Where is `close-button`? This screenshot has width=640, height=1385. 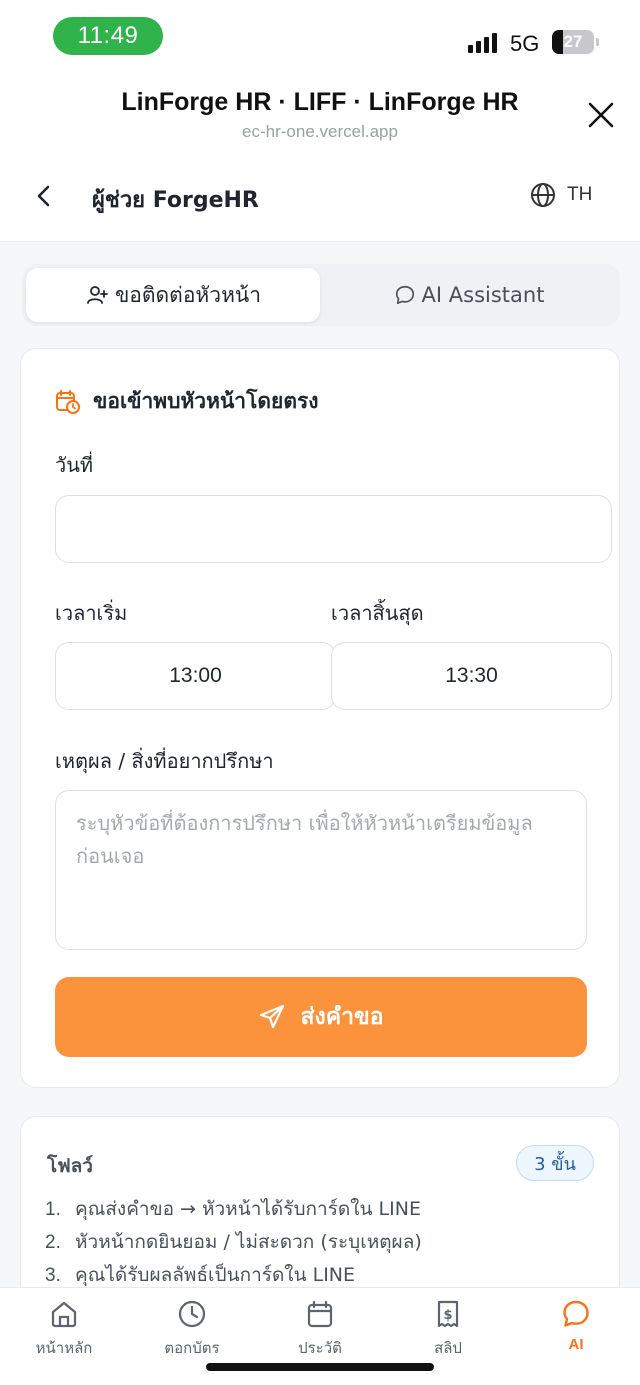
close-button is located at coordinates (601, 115).